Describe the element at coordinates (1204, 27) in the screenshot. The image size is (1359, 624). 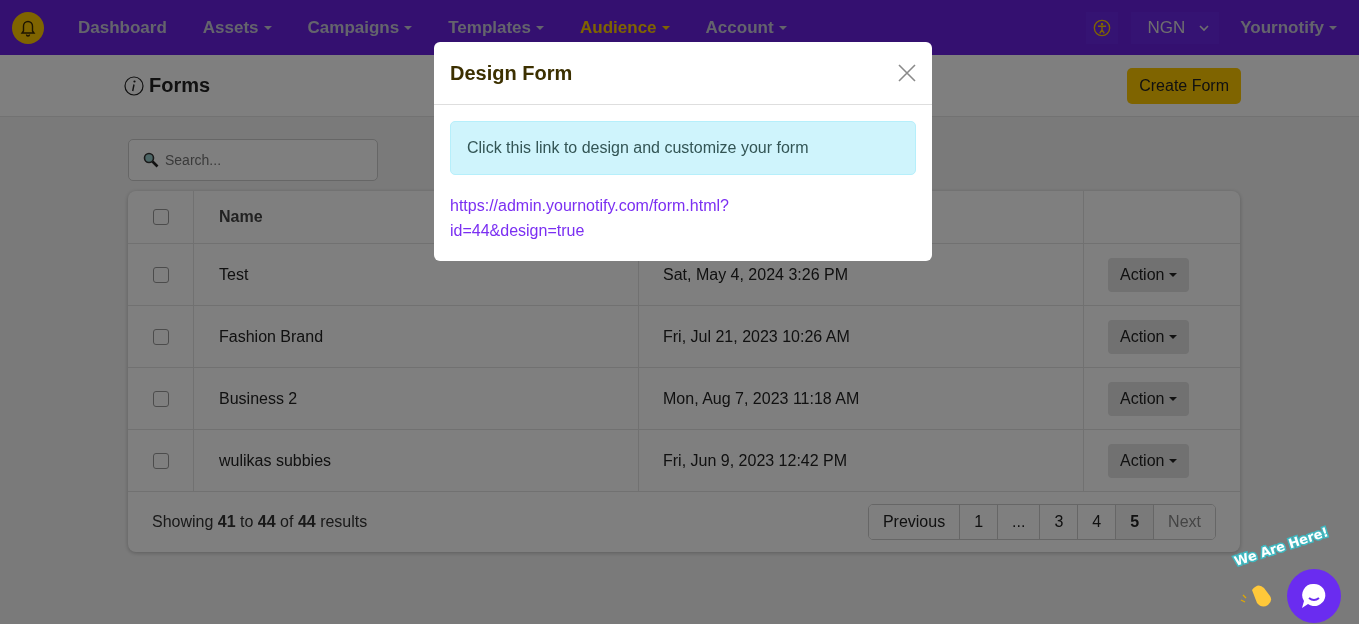
I see `chevron-down-icon` at that location.